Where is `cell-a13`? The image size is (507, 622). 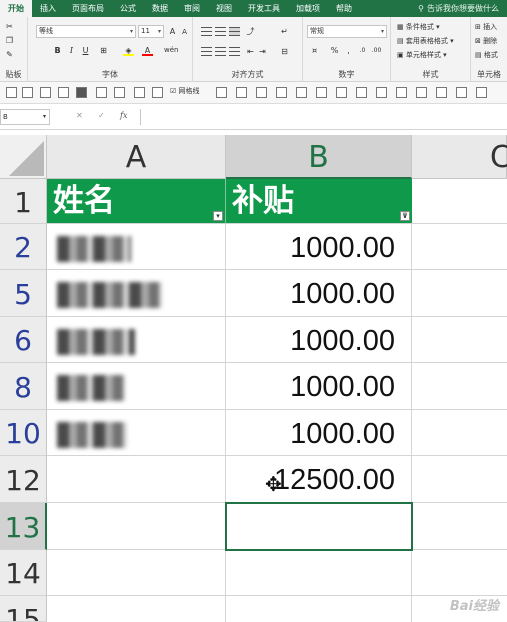
cell-a13 is located at coordinates (136, 526).